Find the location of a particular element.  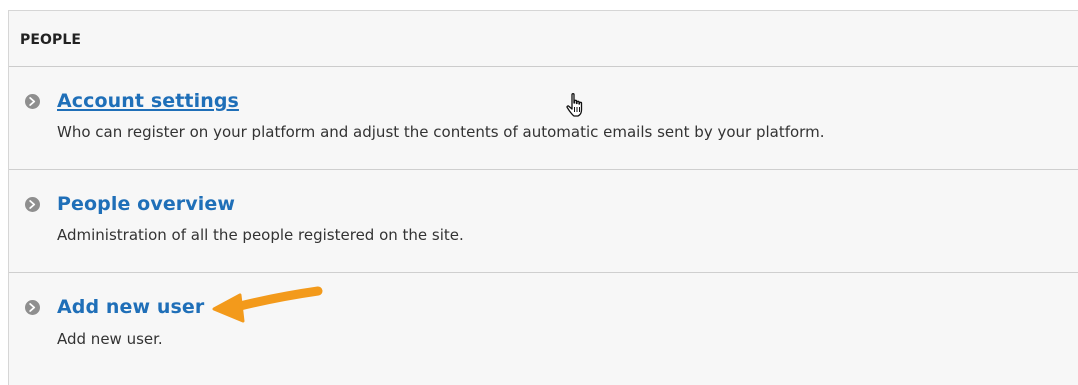

people-overview-link: People overview is located at coordinates (146, 204).